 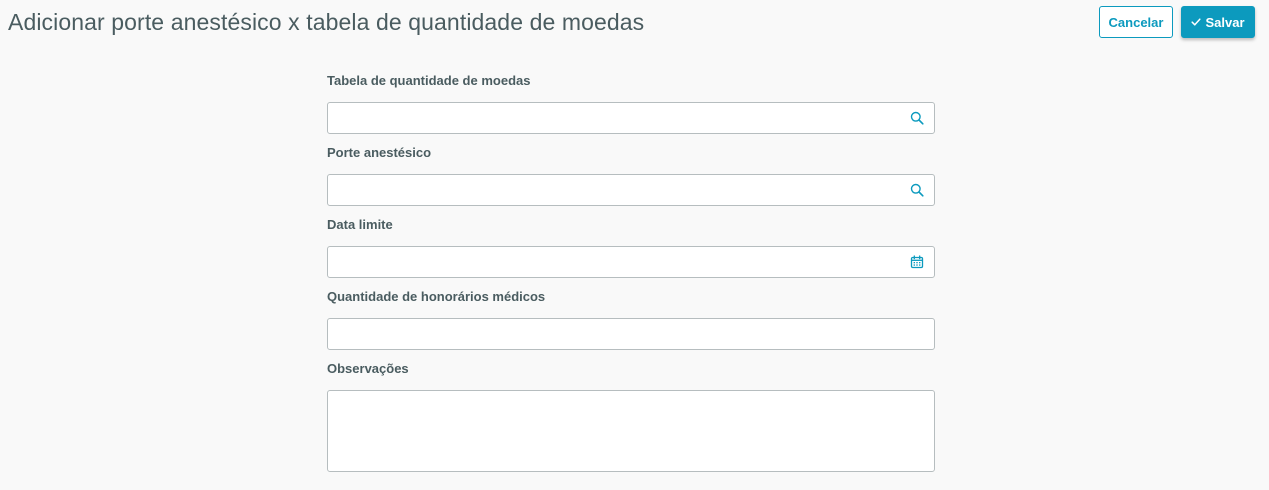 I want to click on datepicker-field, so click(x=631, y=262).